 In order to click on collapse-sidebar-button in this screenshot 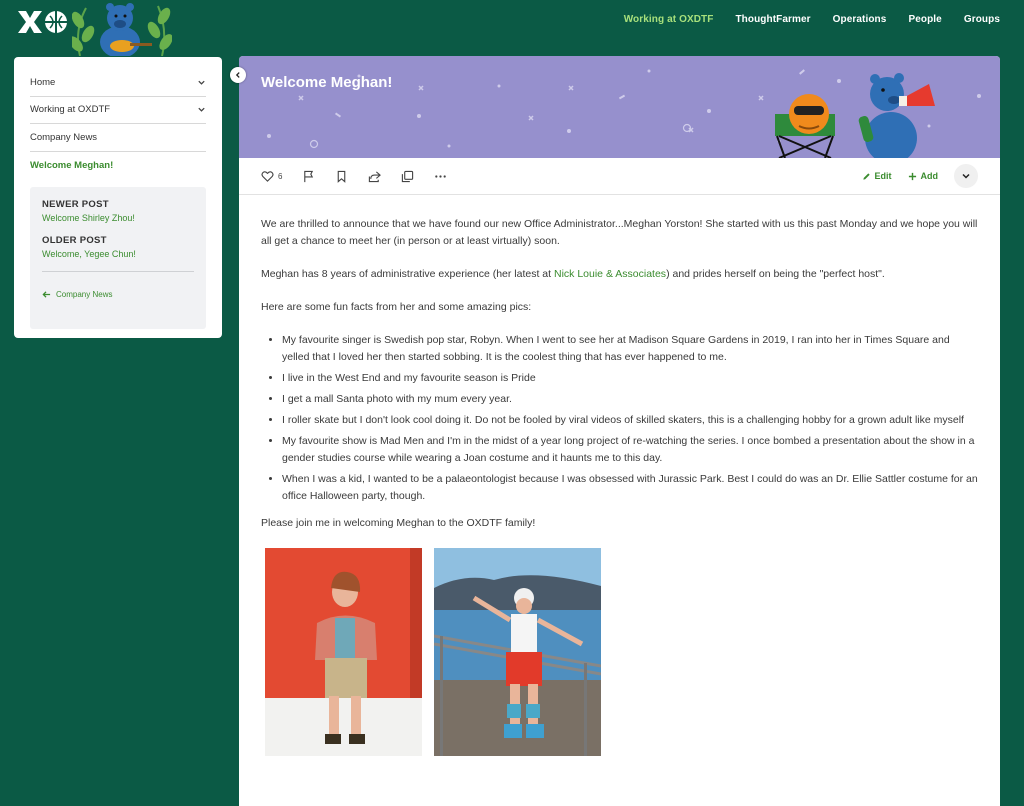, I will do `click(238, 75)`.